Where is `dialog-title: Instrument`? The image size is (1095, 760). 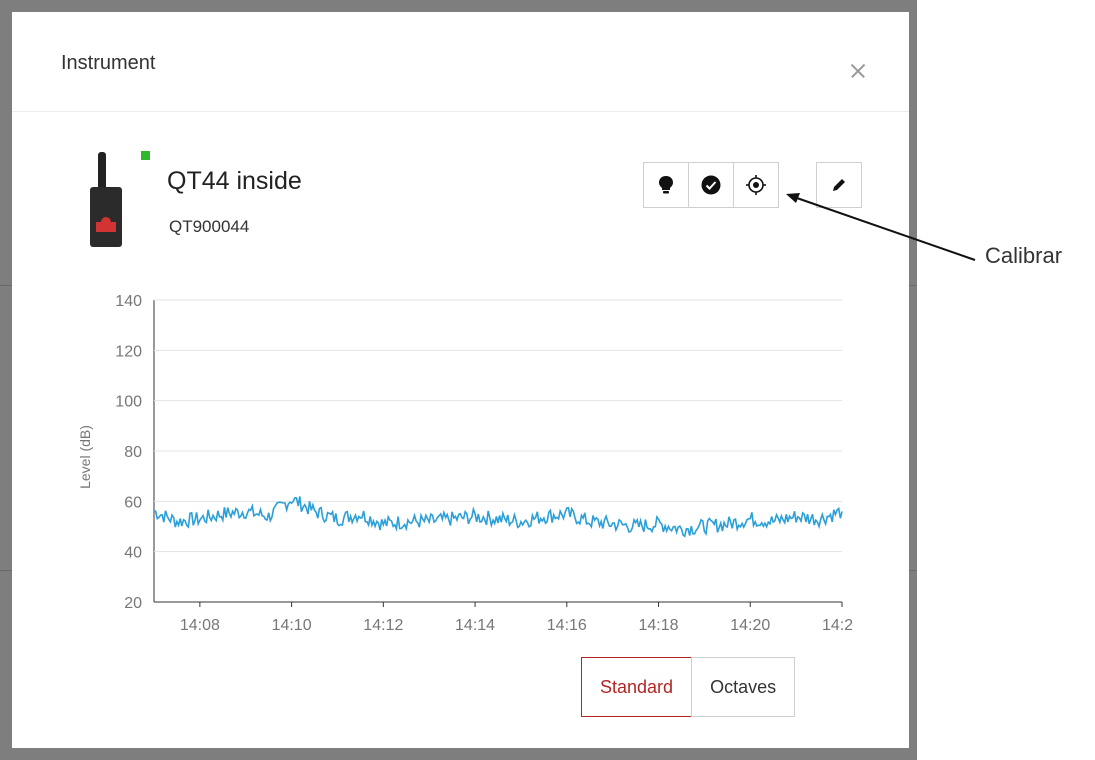
dialog-title: Instrument is located at coordinates (108, 63).